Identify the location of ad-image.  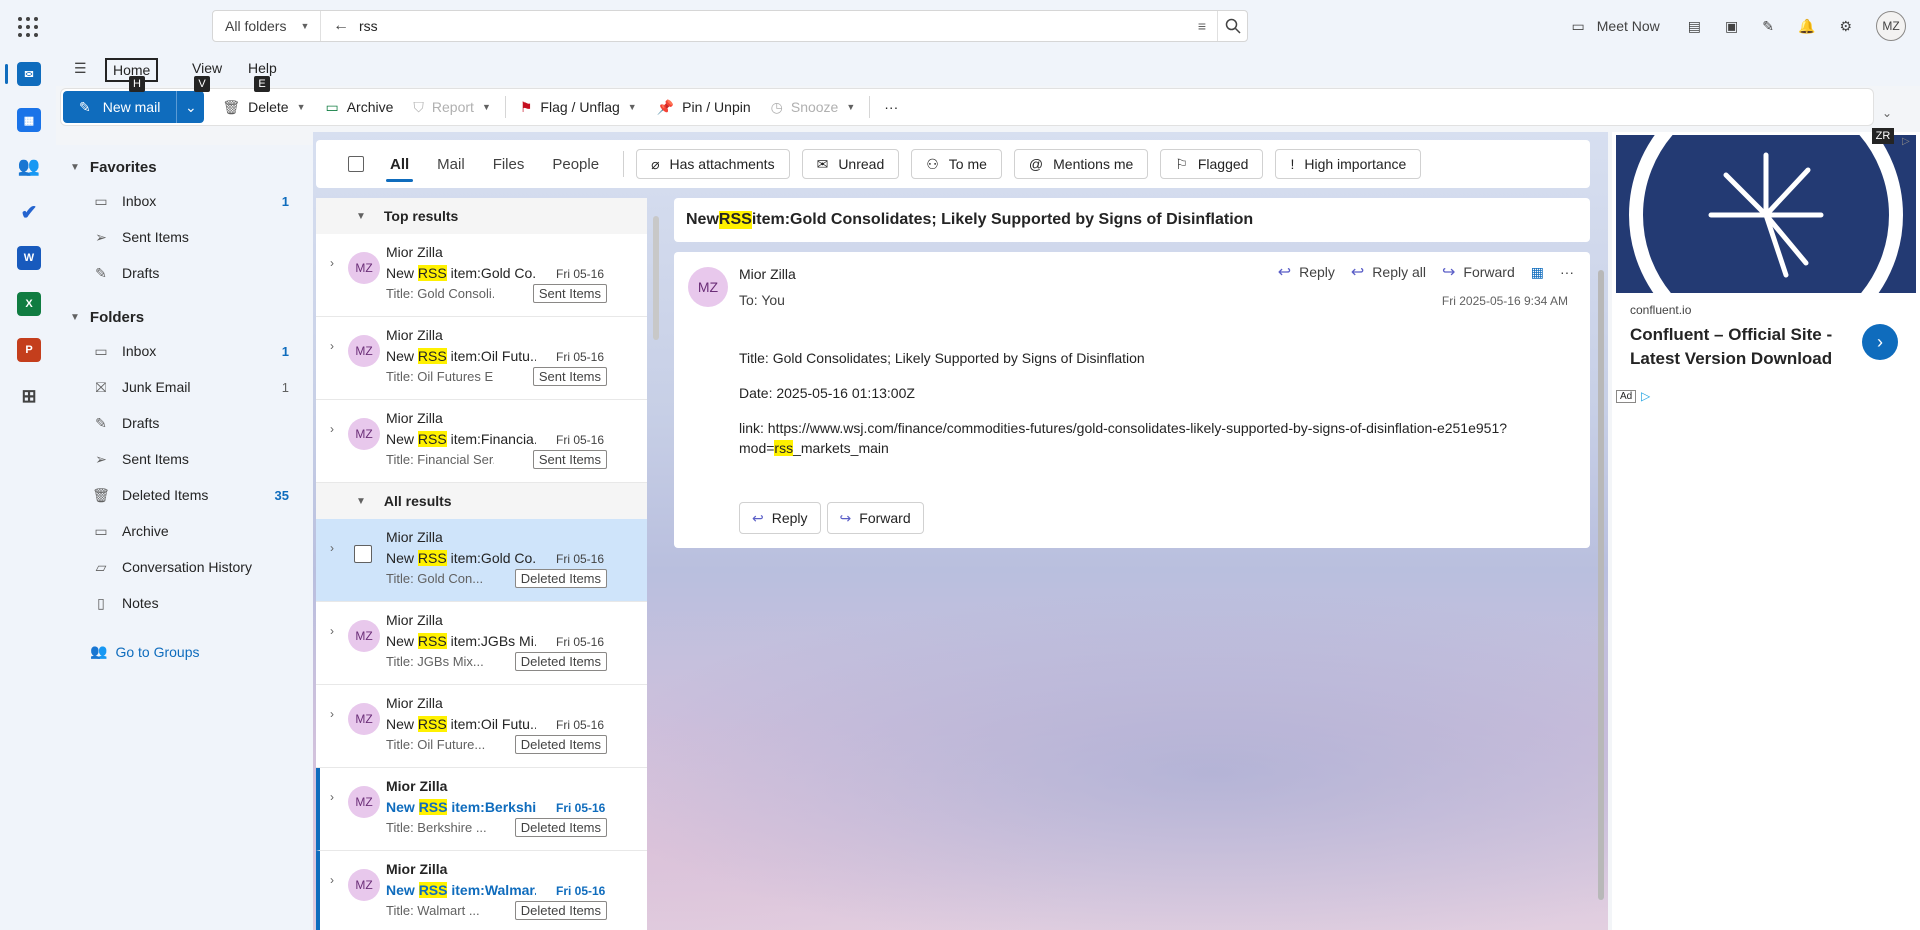
(1766, 214).